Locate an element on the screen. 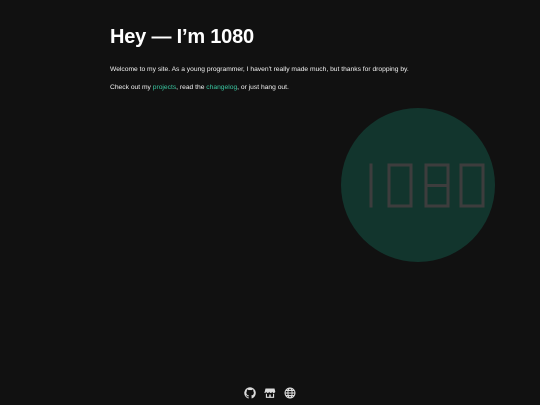  globe-icon is located at coordinates (290, 393).